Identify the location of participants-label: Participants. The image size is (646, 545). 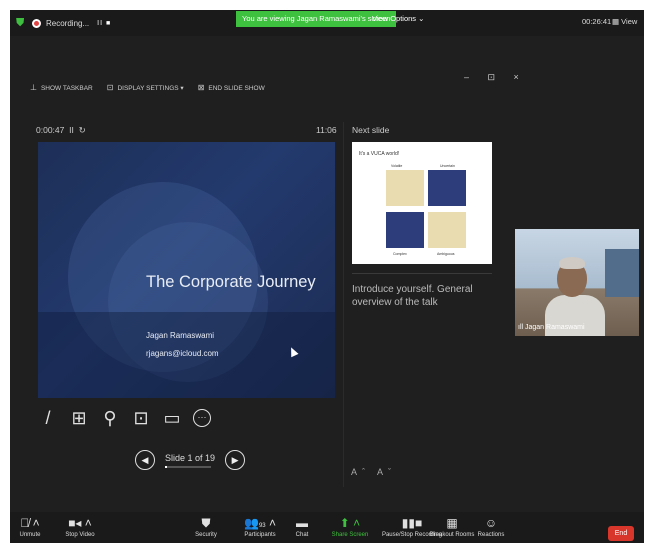
(260, 535).